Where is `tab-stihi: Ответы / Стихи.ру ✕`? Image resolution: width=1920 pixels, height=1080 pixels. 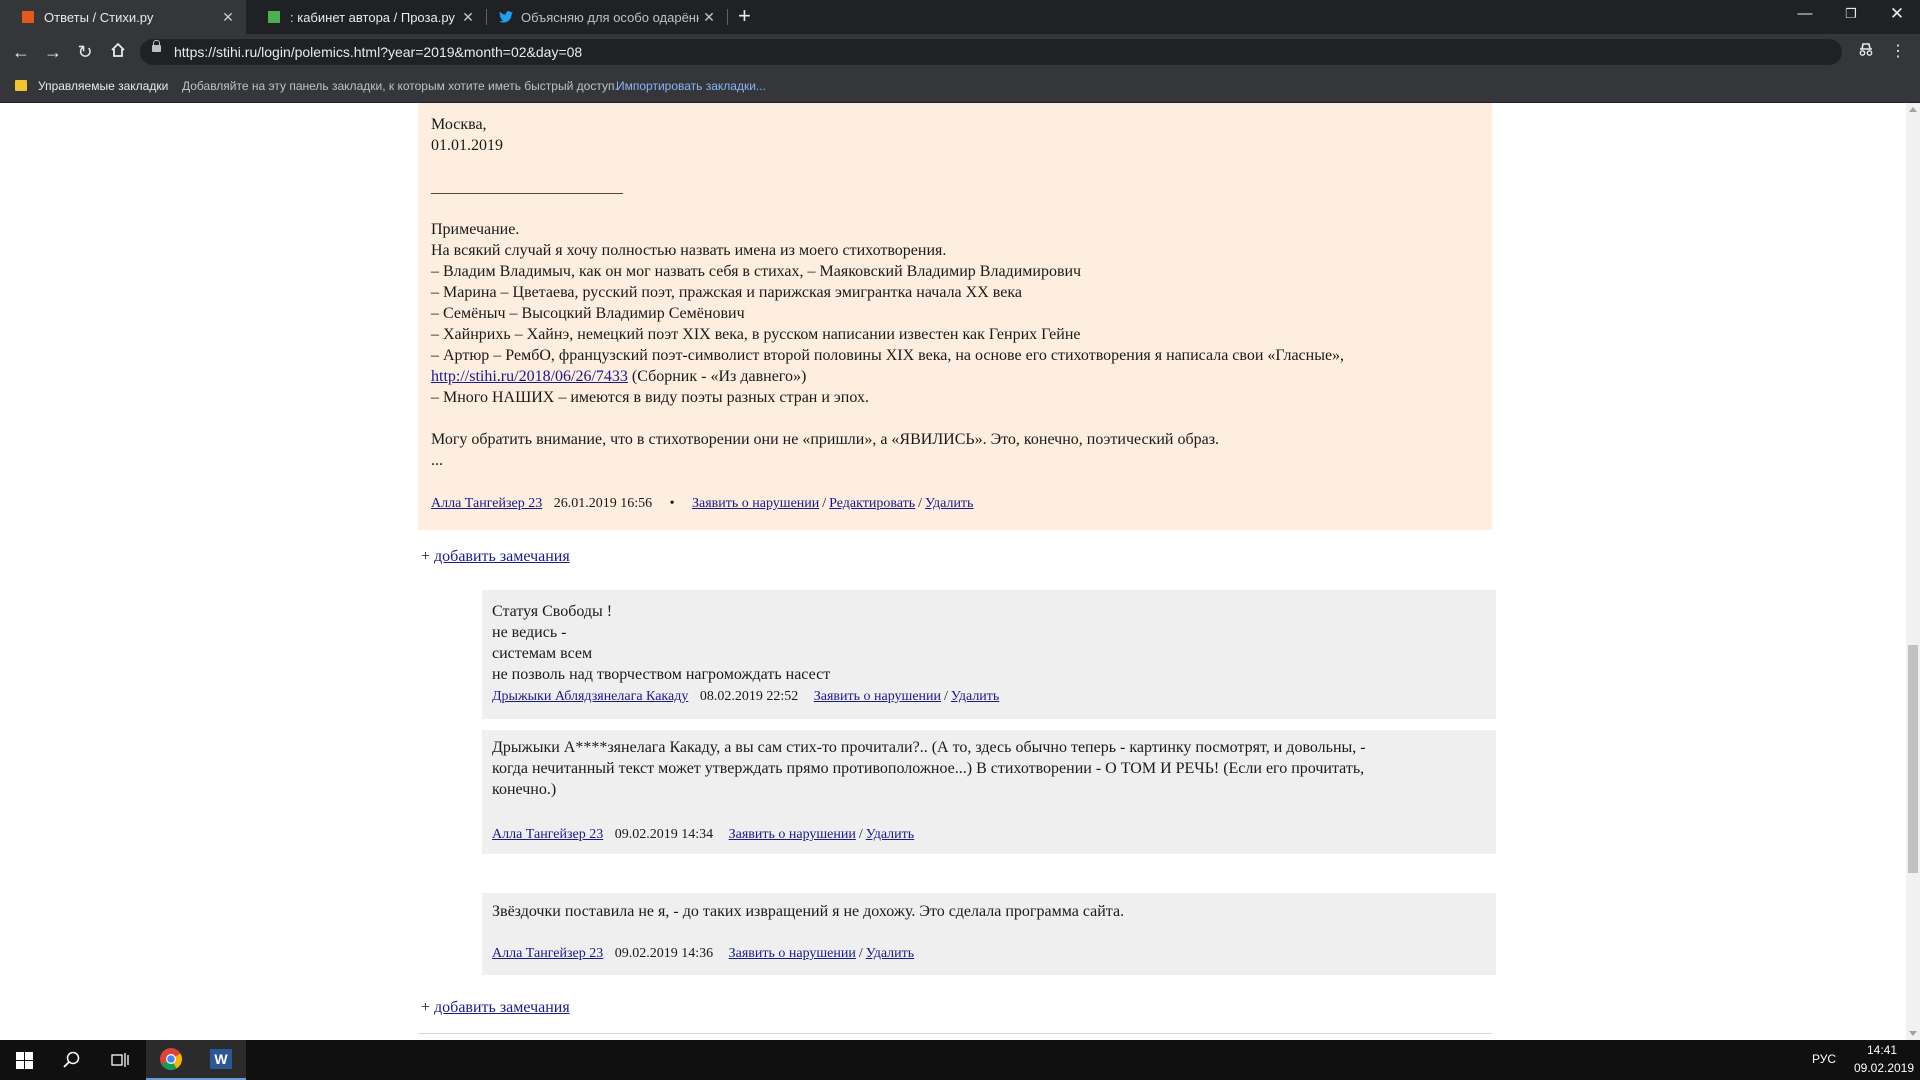 tab-stihi: Ответы / Стихи.ру ✕ is located at coordinates (123, 17).